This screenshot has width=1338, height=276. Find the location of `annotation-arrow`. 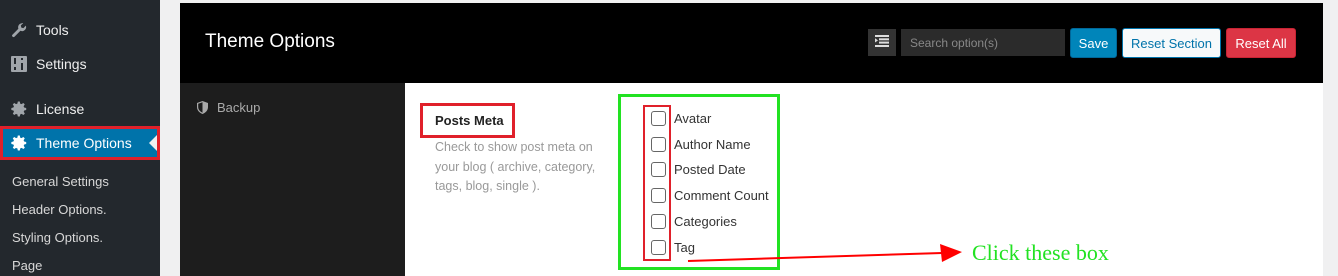

annotation-arrow is located at coordinates (824, 253).